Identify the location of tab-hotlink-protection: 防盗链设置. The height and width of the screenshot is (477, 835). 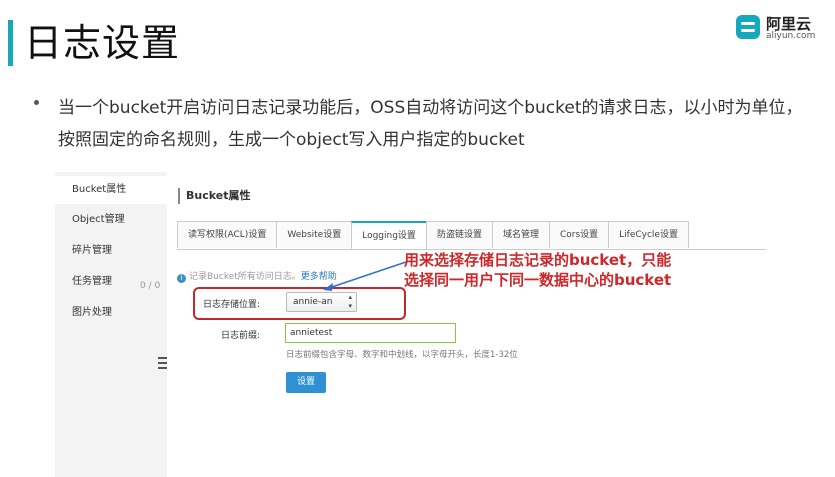
(459, 234).